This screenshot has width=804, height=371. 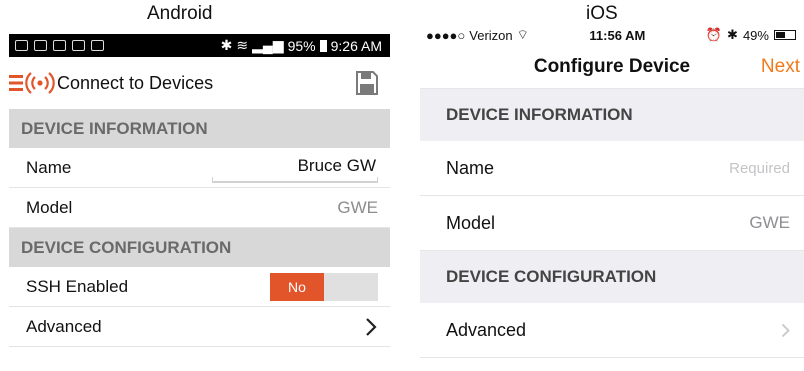 What do you see at coordinates (295, 167) in the screenshot?
I see `name-field: Bruce GW` at bounding box center [295, 167].